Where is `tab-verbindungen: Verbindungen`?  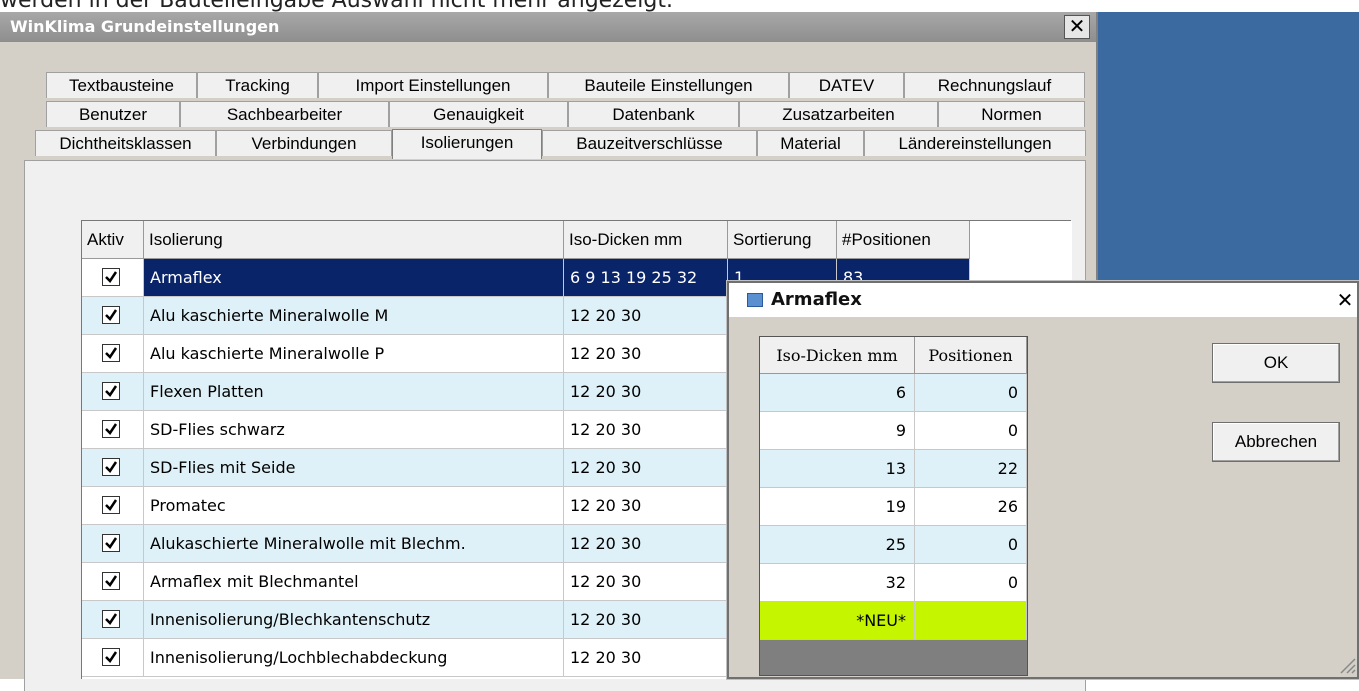
tab-verbindungen: Verbindungen is located at coordinates (304, 143).